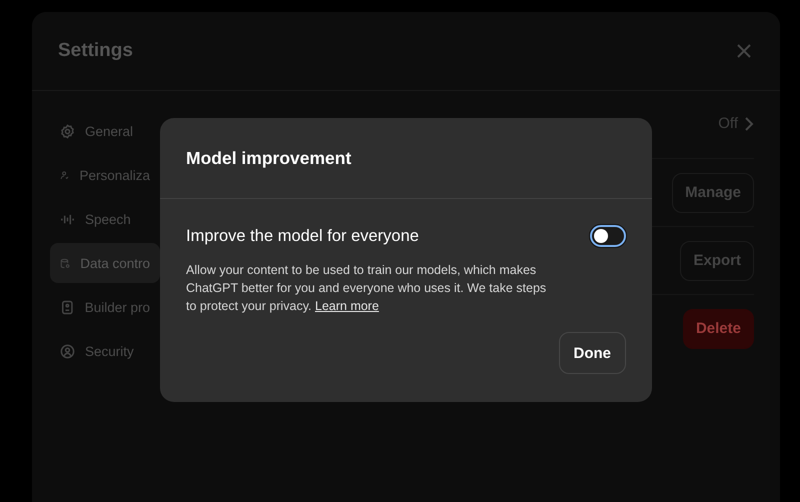  What do you see at coordinates (347, 306) in the screenshot?
I see `learn-more-link: Learn more` at bounding box center [347, 306].